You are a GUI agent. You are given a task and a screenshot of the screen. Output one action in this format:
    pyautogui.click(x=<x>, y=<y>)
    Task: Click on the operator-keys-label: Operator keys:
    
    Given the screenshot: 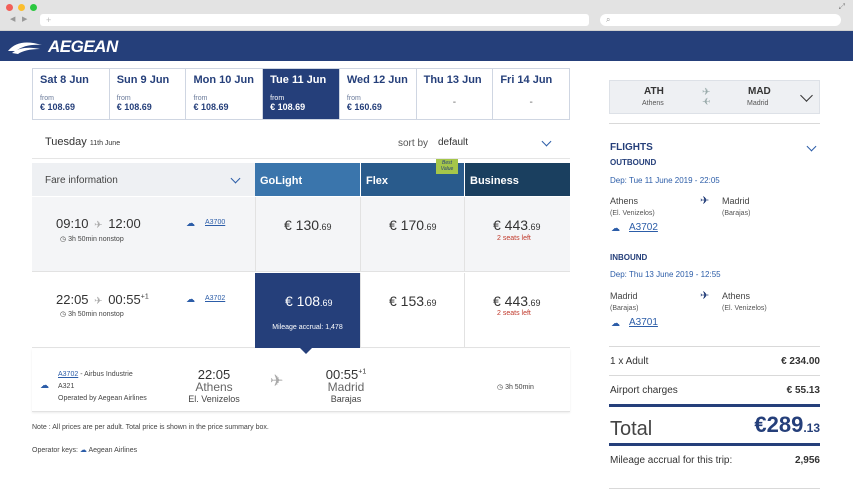 What is the action you would take?
    pyautogui.click(x=55, y=450)
    